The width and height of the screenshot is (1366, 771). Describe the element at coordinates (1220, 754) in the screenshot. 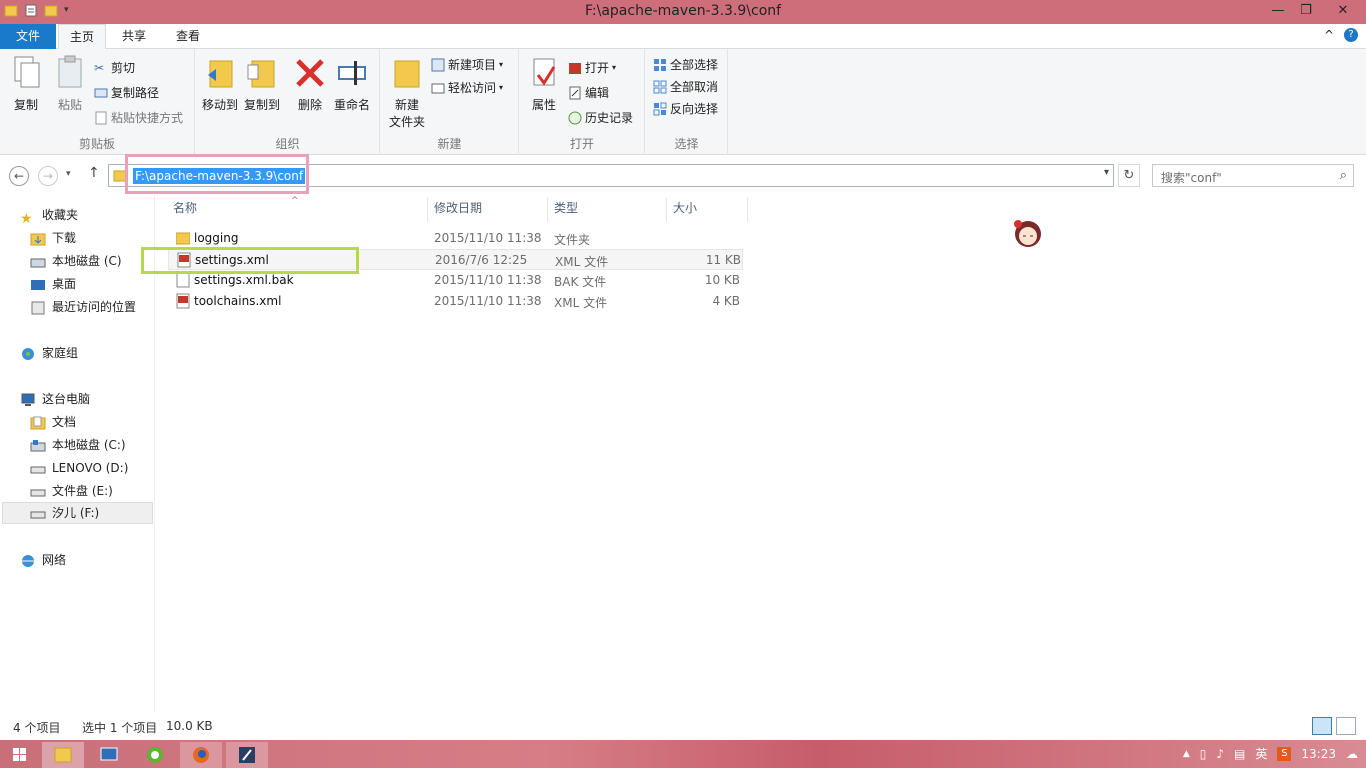

I see `volume-icon: ♪` at that location.